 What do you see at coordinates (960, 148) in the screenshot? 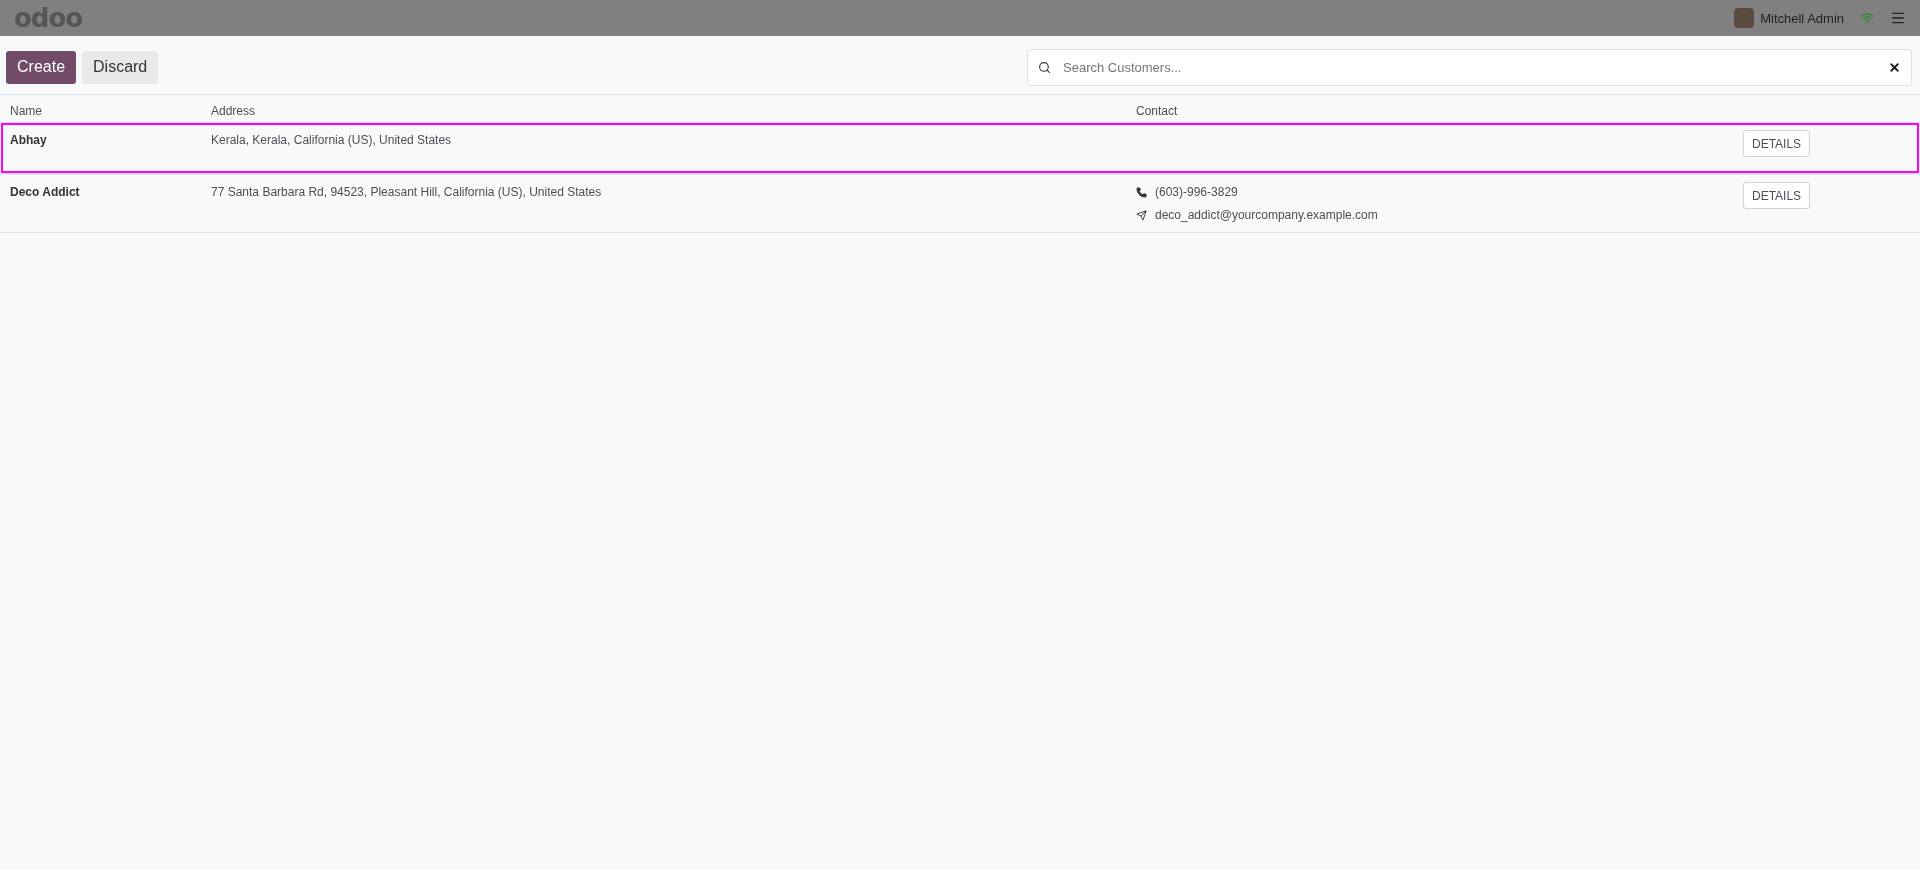
I see `table-row: Abhay Kerala, Kerala, California (US), United States DETAILS` at bounding box center [960, 148].